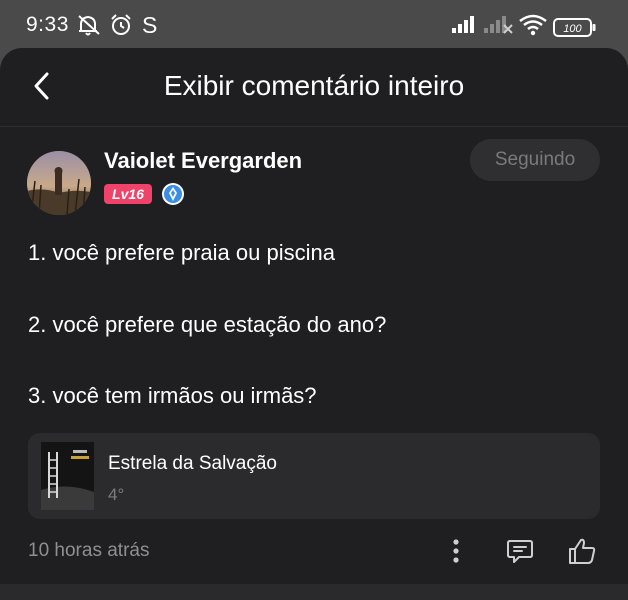  What do you see at coordinates (116, 494) in the screenshot?
I see `post-subtitle: 4°` at bounding box center [116, 494].